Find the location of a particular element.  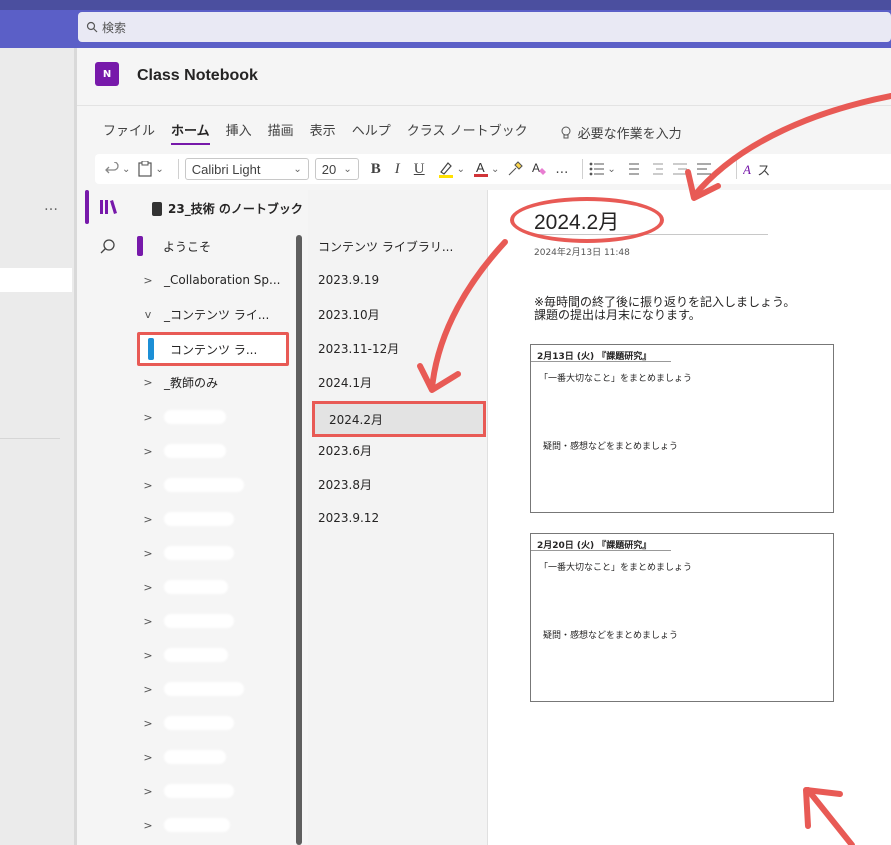

font-color-icon: A is located at coordinates (481, 168).